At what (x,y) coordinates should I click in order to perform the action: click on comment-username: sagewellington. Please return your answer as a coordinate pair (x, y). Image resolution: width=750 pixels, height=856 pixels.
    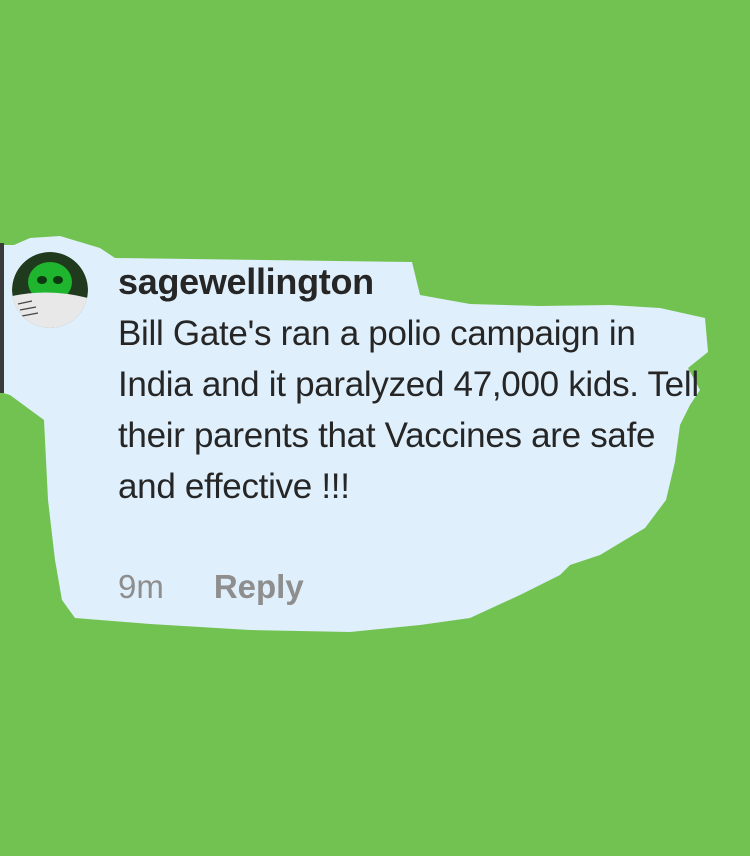
    Looking at the image, I should click on (413, 282).